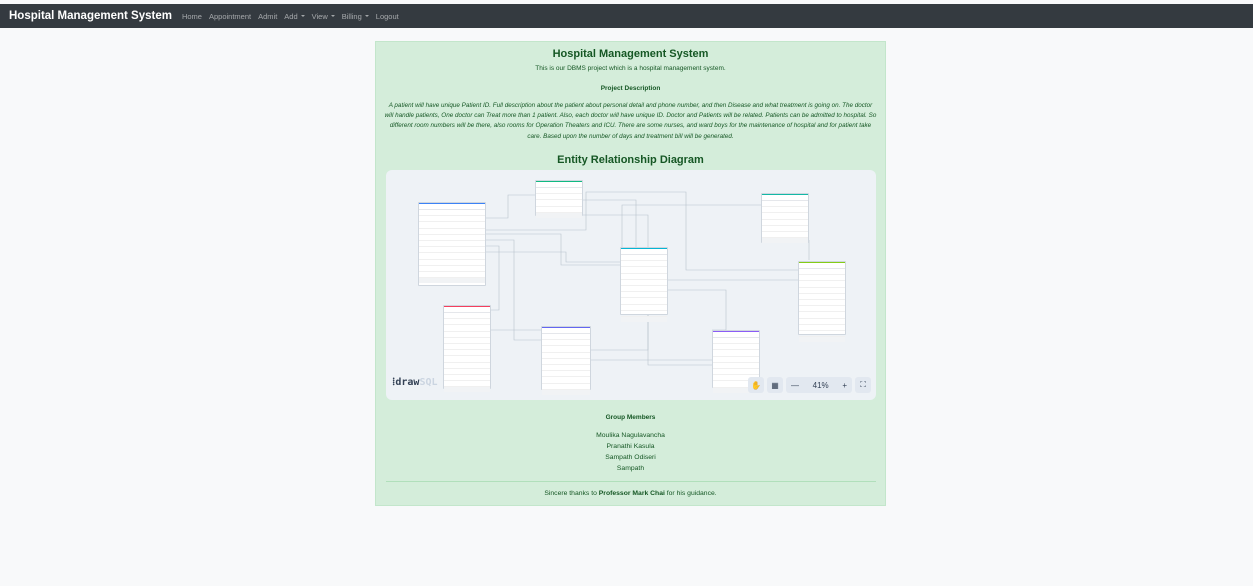 This screenshot has width=1253, height=586. I want to click on grid-toggle-button: ▦, so click(775, 385).